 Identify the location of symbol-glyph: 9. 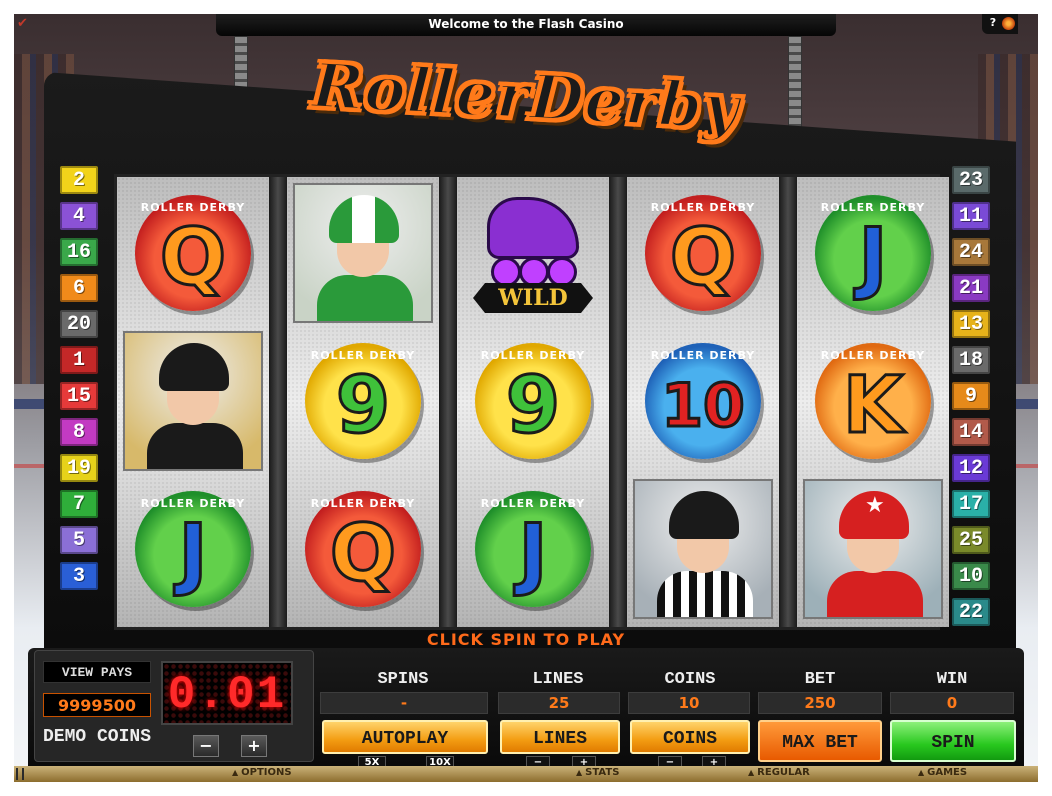
(532, 406).